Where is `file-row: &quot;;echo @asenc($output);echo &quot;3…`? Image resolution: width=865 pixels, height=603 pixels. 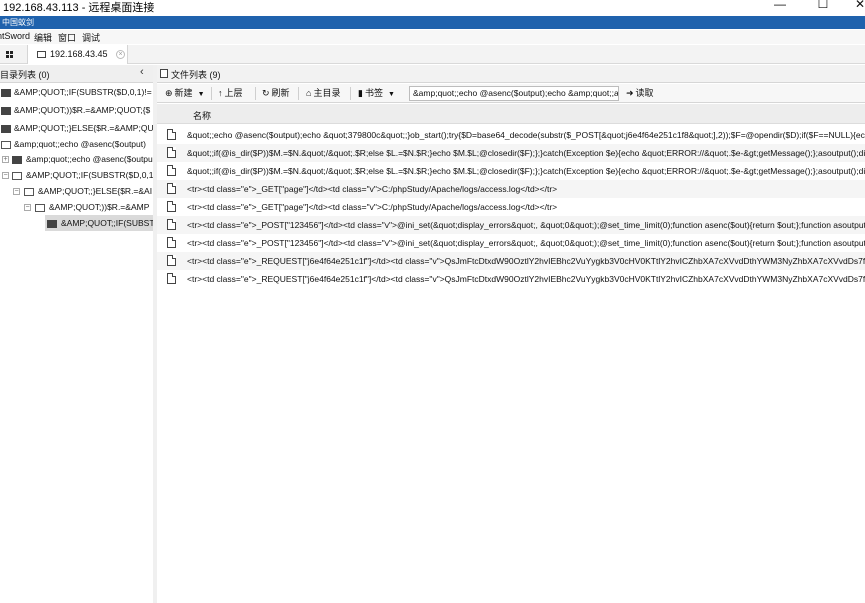
file-row: &quot;;echo @asenc($output);echo &quot;3… is located at coordinates (511, 135).